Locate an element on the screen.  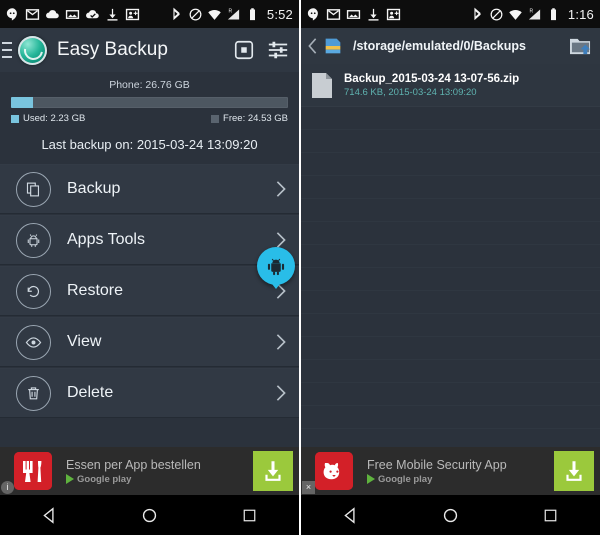
restaurant-cutlery-icon is located at coordinates (33, 471).